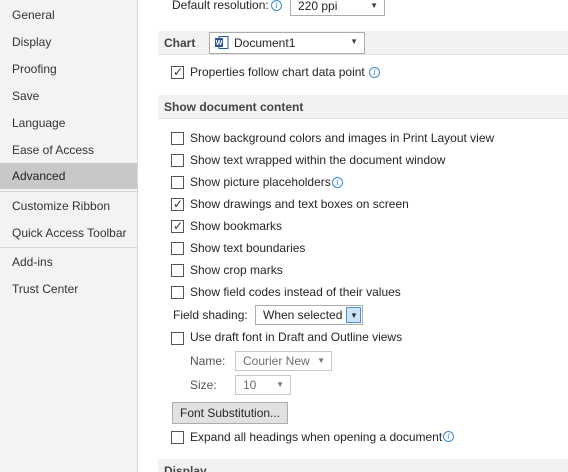 The height and width of the screenshot is (472, 568). What do you see at coordinates (177, 160) in the screenshot?
I see `show-text-wrapped-checkbox` at bounding box center [177, 160].